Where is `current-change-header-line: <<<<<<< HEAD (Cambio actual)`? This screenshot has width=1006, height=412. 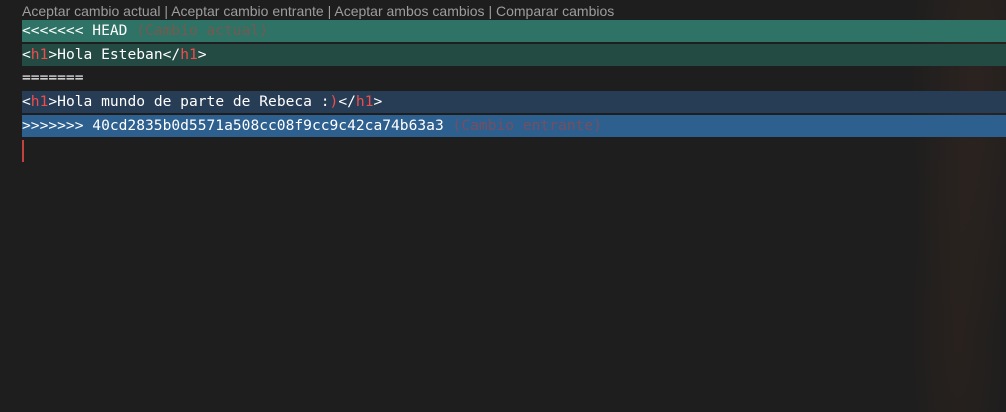
current-change-header-line: <<<<<<< HEAD (Cambio actual) is located at coordinates (514, 31).